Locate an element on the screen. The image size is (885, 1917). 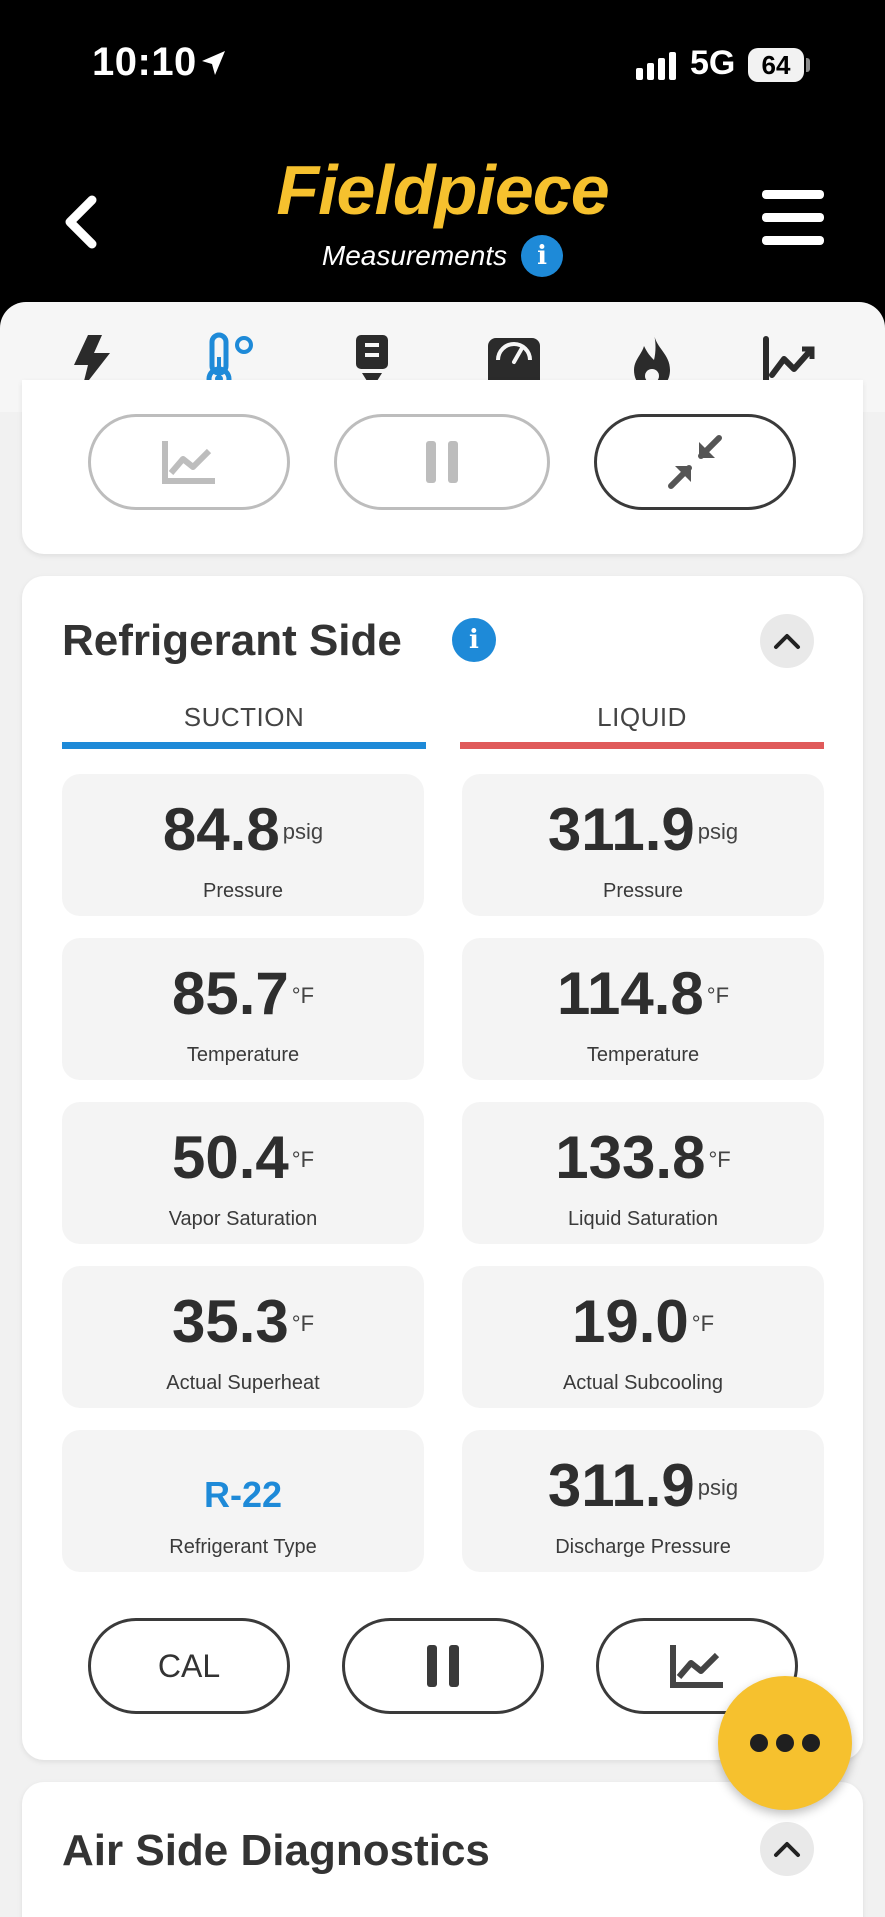
vapor-saturation-tile: 50.4 °F Vapor Saturation is located at coordinates (243, 1173).